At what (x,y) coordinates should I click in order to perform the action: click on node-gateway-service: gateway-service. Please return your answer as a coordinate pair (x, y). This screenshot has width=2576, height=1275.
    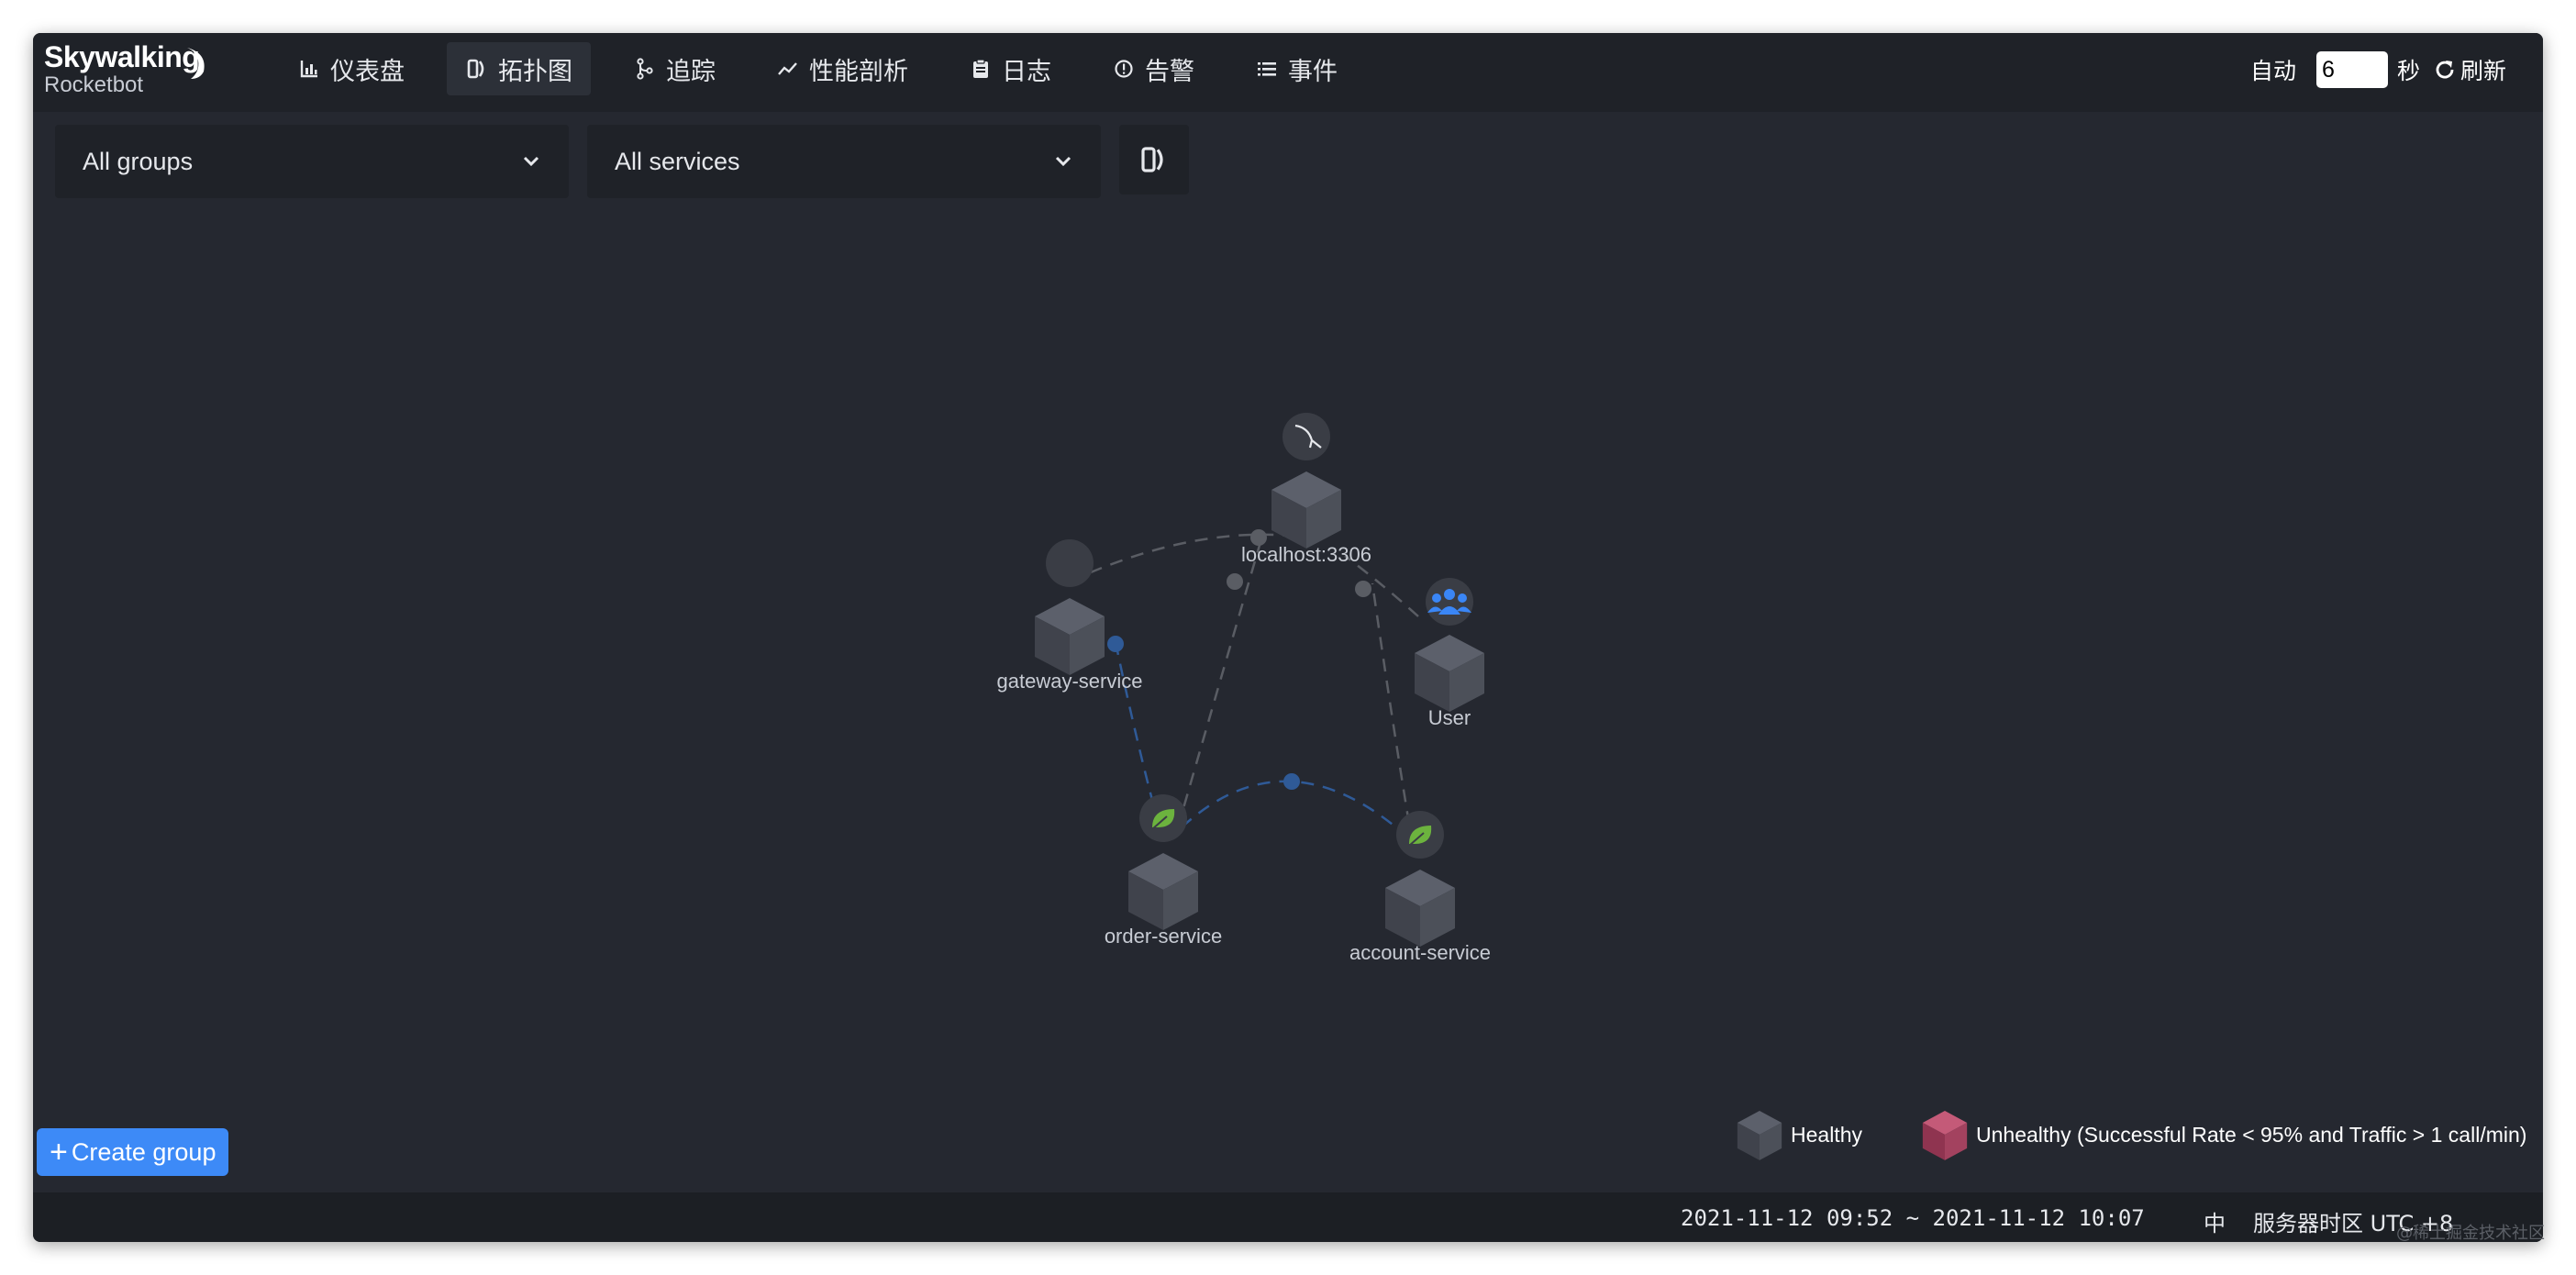
    Looking at the image, I should click on (1070, 616).